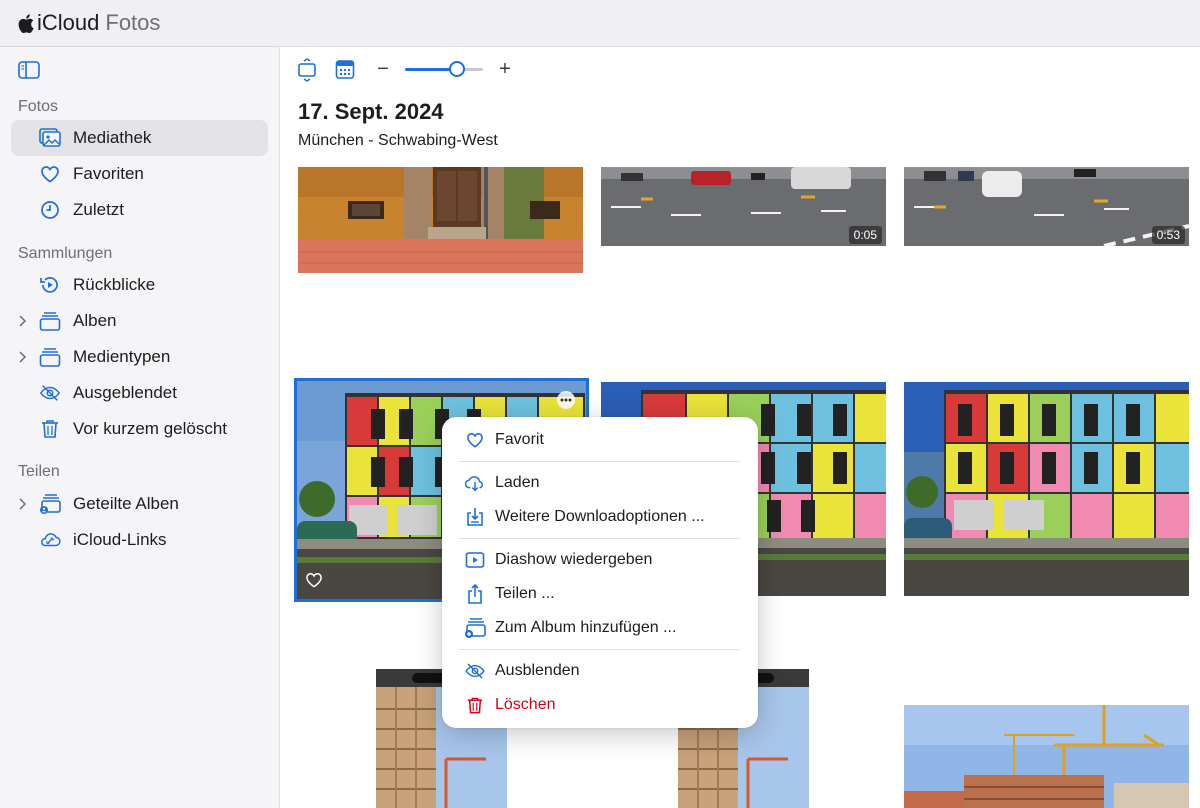  What do you see at coordinates (133, 22) in the screenshot?
I see `app-subname: Fotos` at bounding box center [133, 22].